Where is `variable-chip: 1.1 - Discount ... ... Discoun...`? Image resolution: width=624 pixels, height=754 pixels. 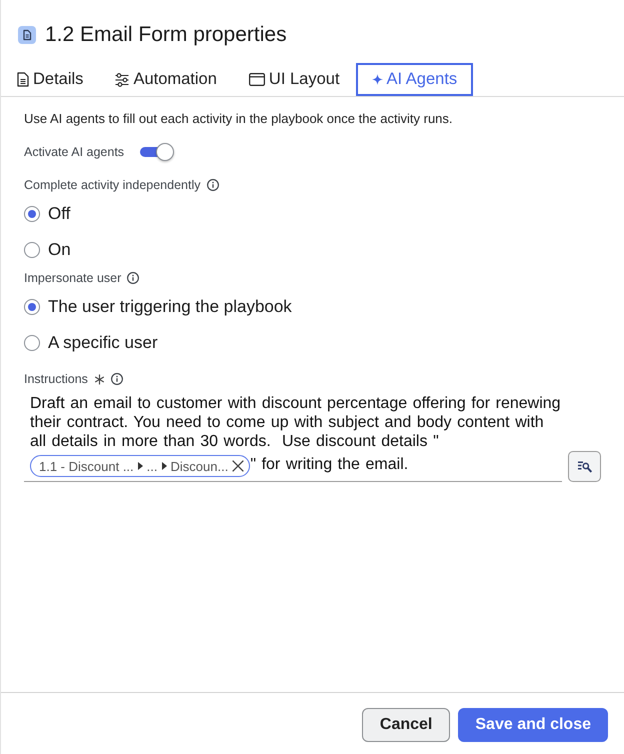
variable-chip: 1.1 - Discount ... ... Discoun... is located at coordinates (140, 466).